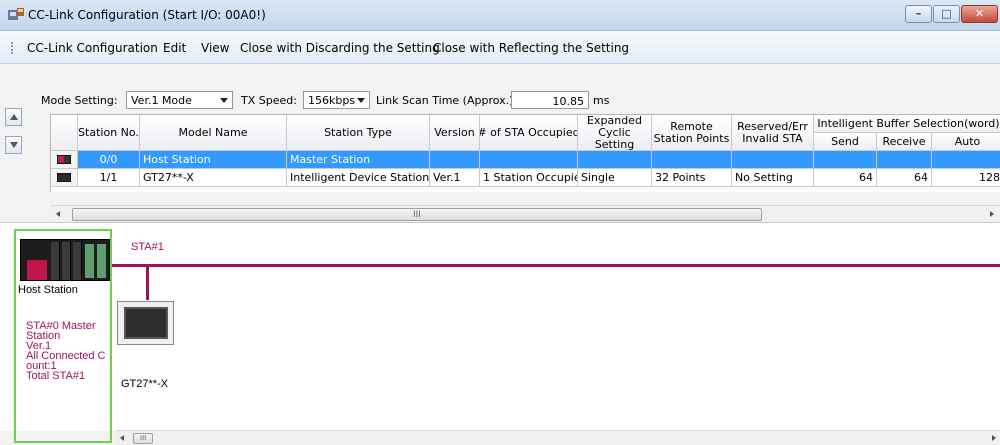 This screenshot has height=445, width=1000. Describe the element at coordinates (773, 178) in the screenshot. I see `table-cell: No Setting` at that location.